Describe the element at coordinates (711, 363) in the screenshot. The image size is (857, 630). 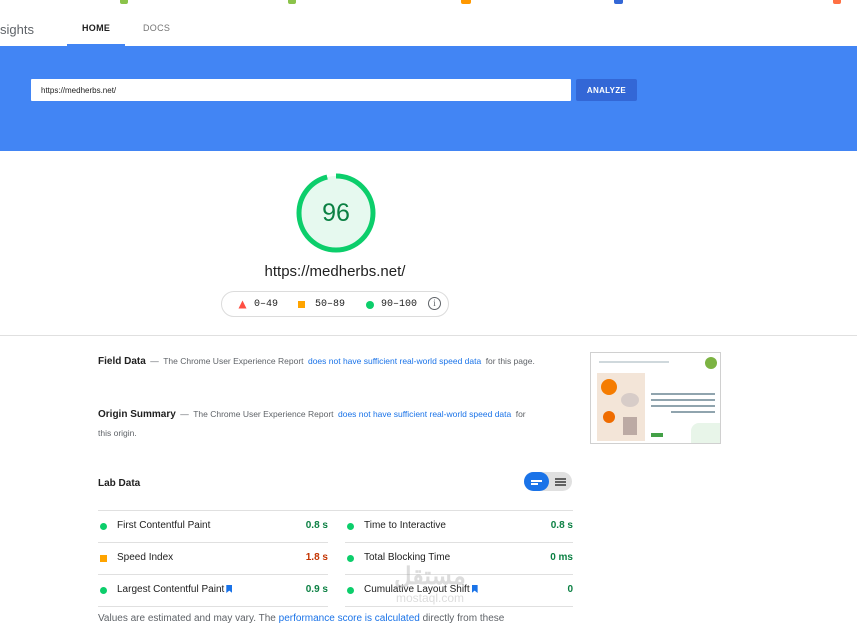
I see `site-logo` at that location.